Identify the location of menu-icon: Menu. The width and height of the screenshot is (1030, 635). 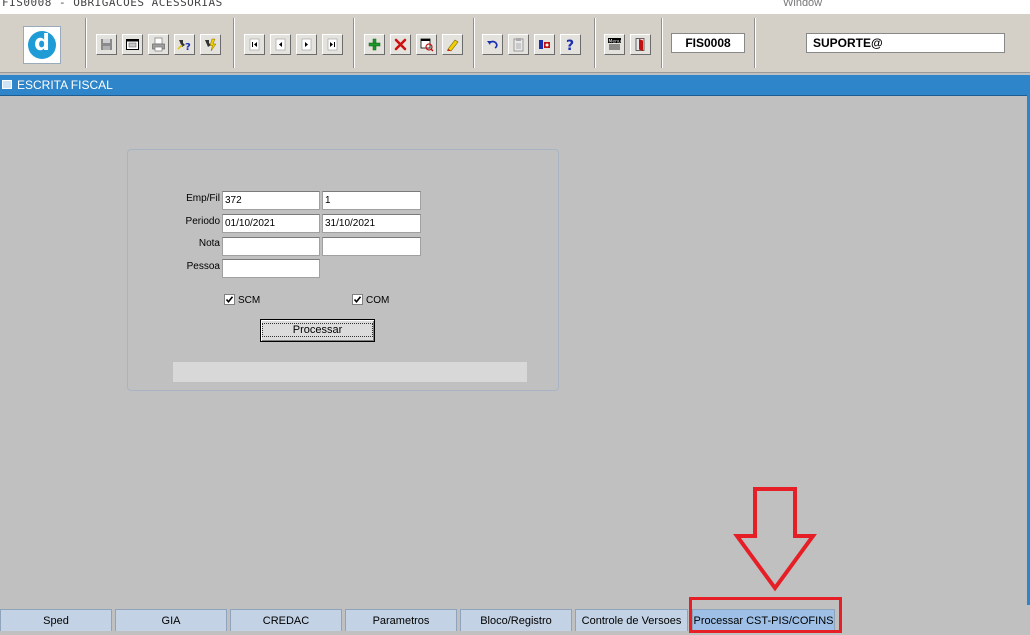
(615, 44).